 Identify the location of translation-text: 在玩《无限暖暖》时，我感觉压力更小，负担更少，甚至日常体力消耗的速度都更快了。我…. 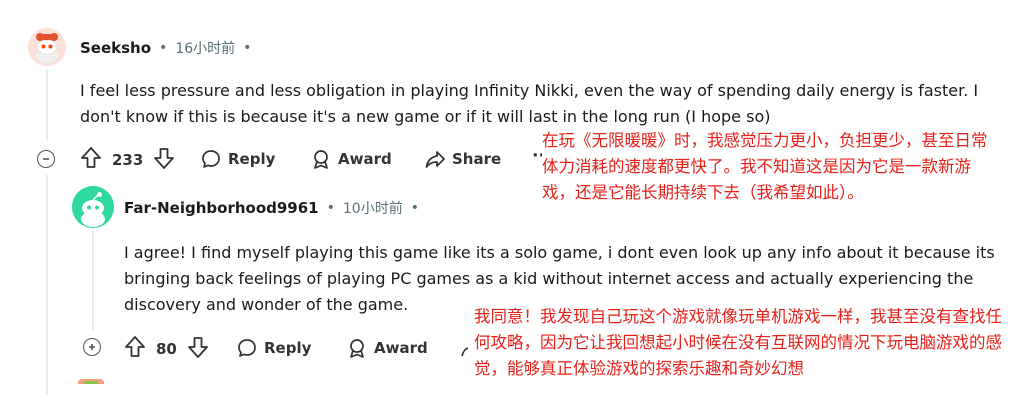
(771, 167).